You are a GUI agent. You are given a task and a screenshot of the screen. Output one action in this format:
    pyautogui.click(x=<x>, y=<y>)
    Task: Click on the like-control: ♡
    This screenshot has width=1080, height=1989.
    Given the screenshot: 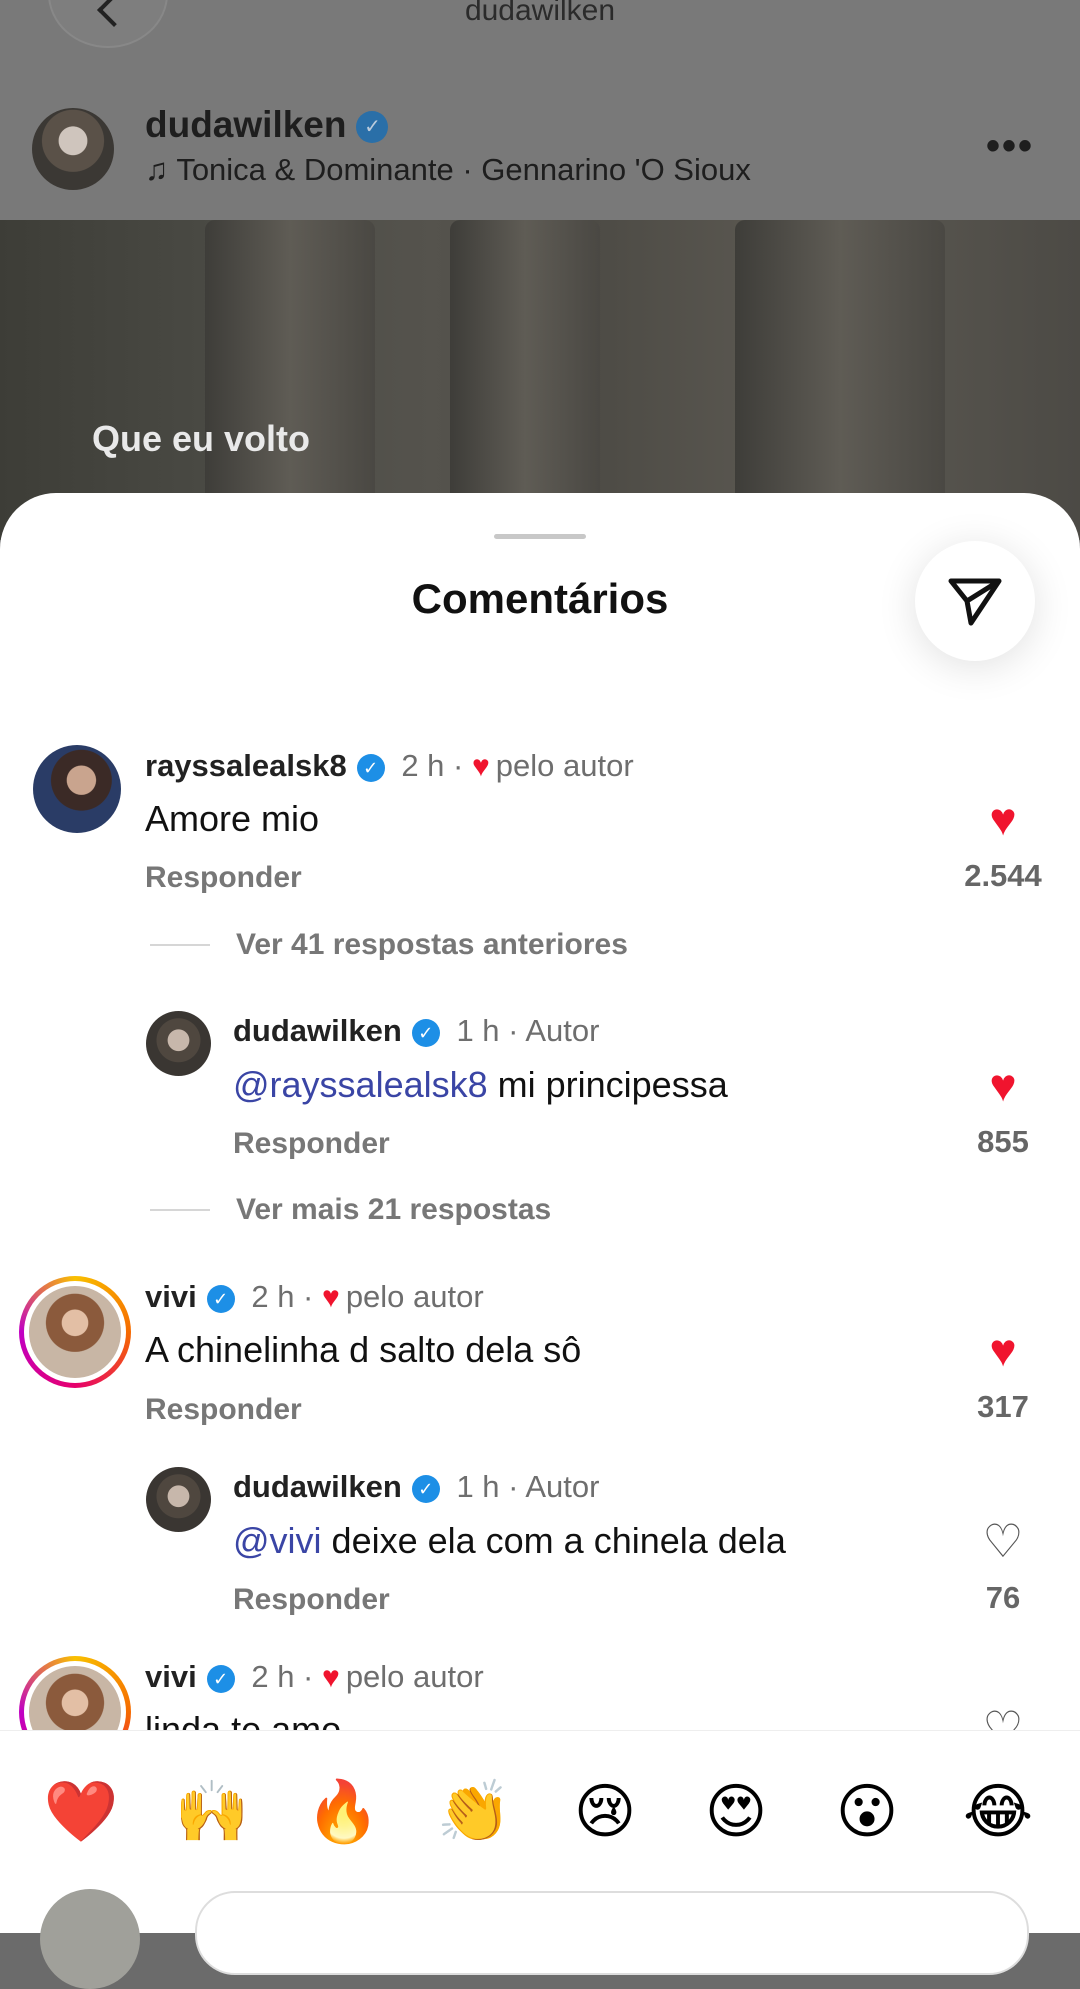 What is the action you would take?
    pyautogui.click(x=1003, y=1717)
    